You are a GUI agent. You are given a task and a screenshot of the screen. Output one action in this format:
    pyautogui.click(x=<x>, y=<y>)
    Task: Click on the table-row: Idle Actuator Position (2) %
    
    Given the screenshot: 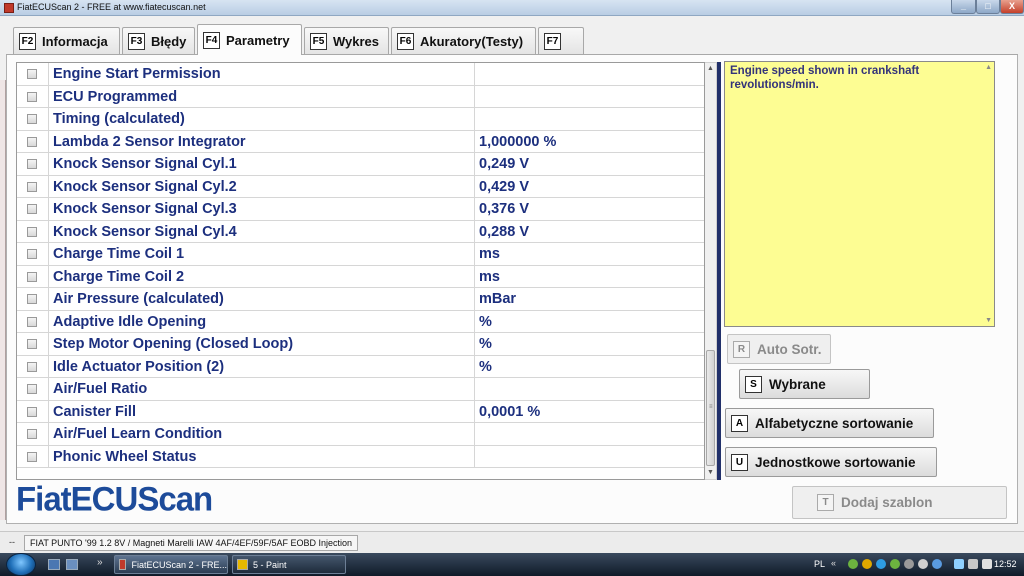 What is the action you would take?
    pyautogui.click(x=360, y=366)
    